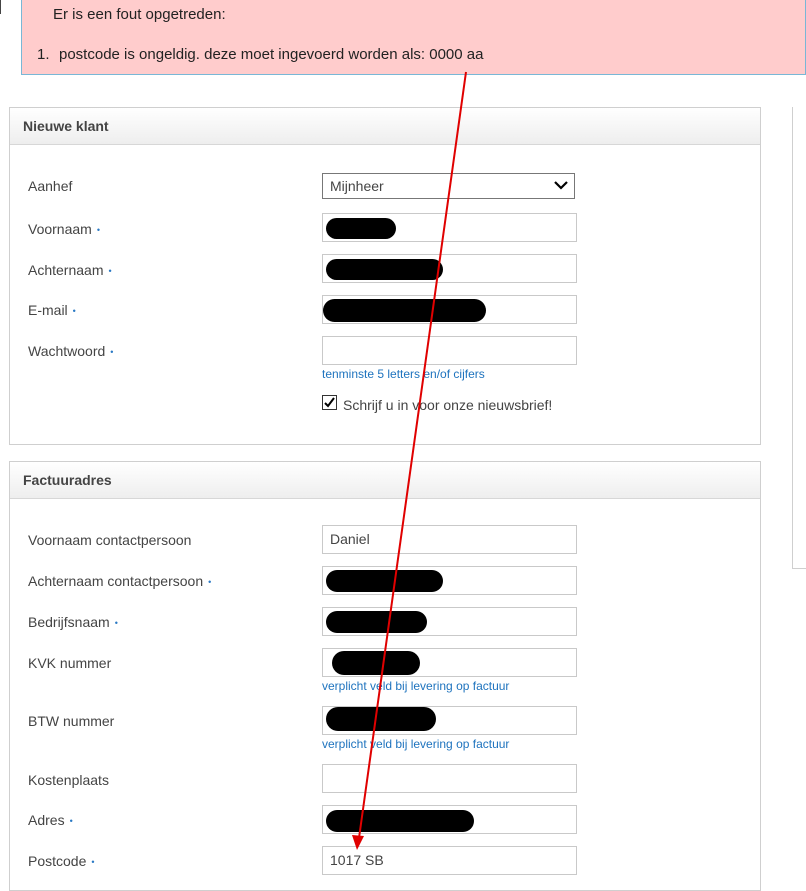  What do you see at coordinates (52, 310) in the screenshot?
I see `email-label: E-mail •` at bounding box center [52, 310].